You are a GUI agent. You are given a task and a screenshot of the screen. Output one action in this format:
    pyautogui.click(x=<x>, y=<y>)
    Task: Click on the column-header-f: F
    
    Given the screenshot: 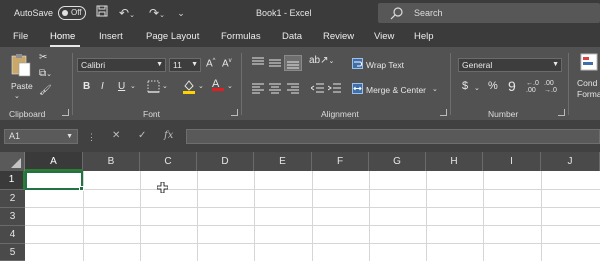 What is the action you would take?
    pyautogui.click(x=340, y=161)
    